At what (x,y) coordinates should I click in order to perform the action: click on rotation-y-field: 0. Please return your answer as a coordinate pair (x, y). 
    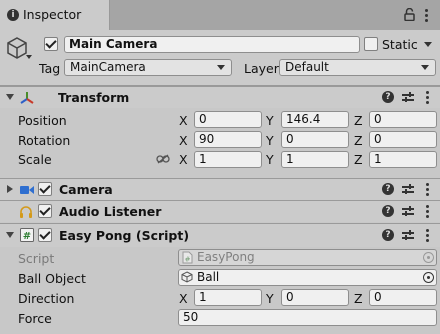
    Looking at the image, I should click on (315, 139).